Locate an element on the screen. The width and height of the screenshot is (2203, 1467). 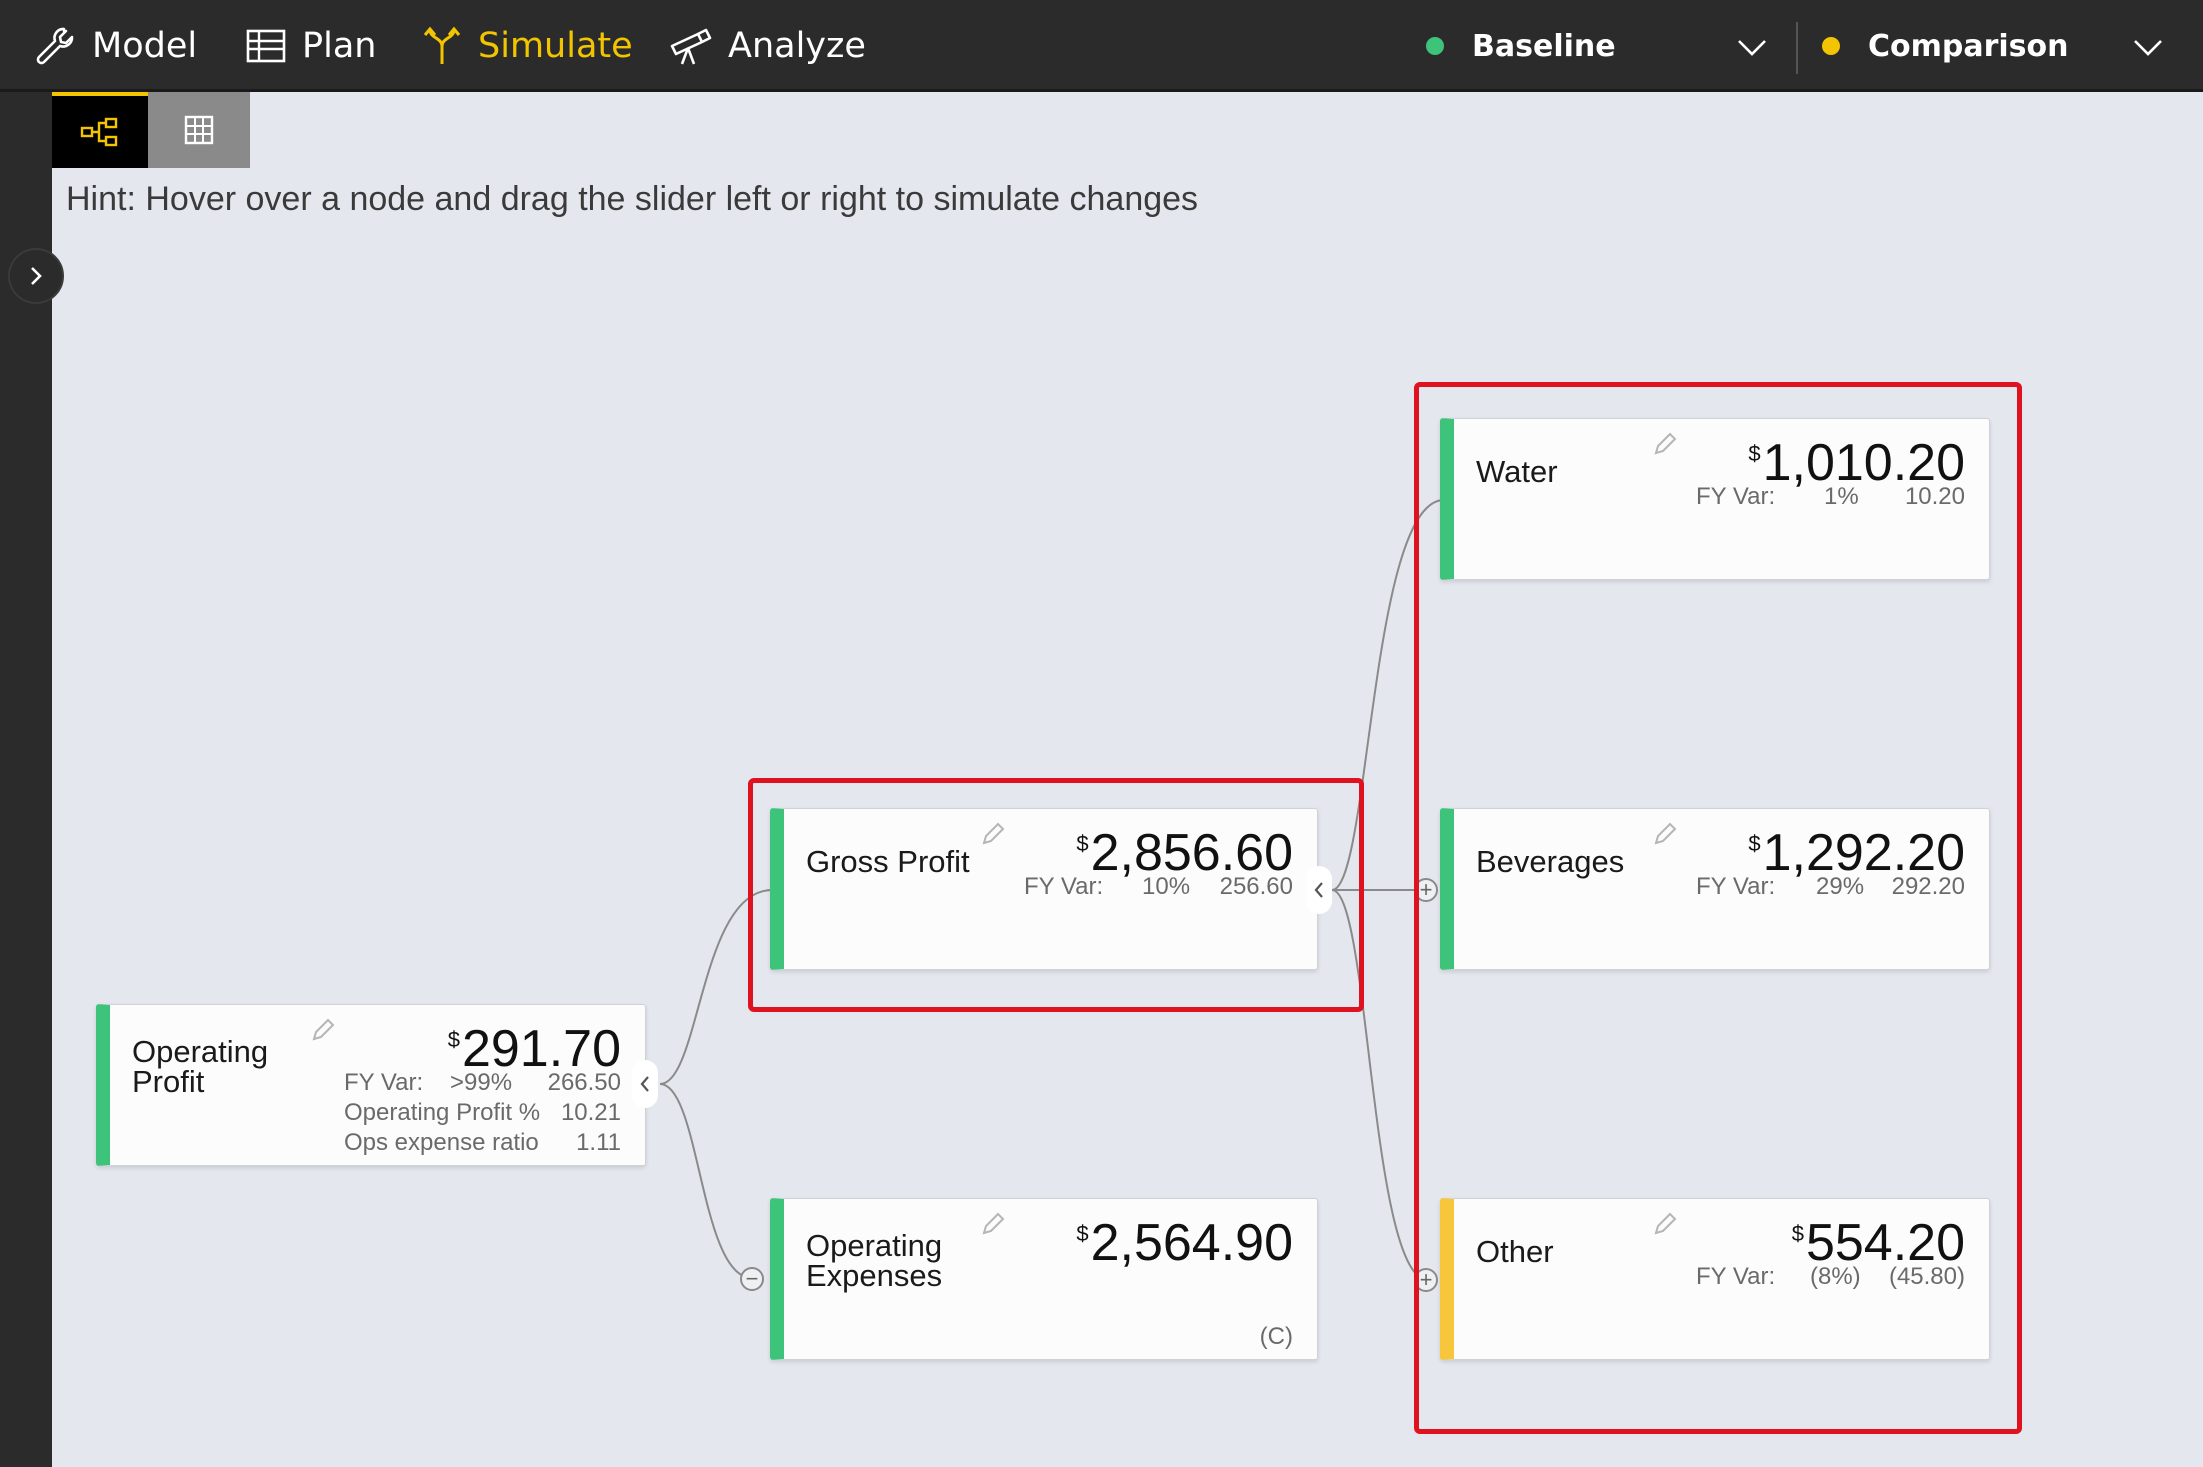
node-value: $2,564.90 is located at coordinates (1184, 1243).